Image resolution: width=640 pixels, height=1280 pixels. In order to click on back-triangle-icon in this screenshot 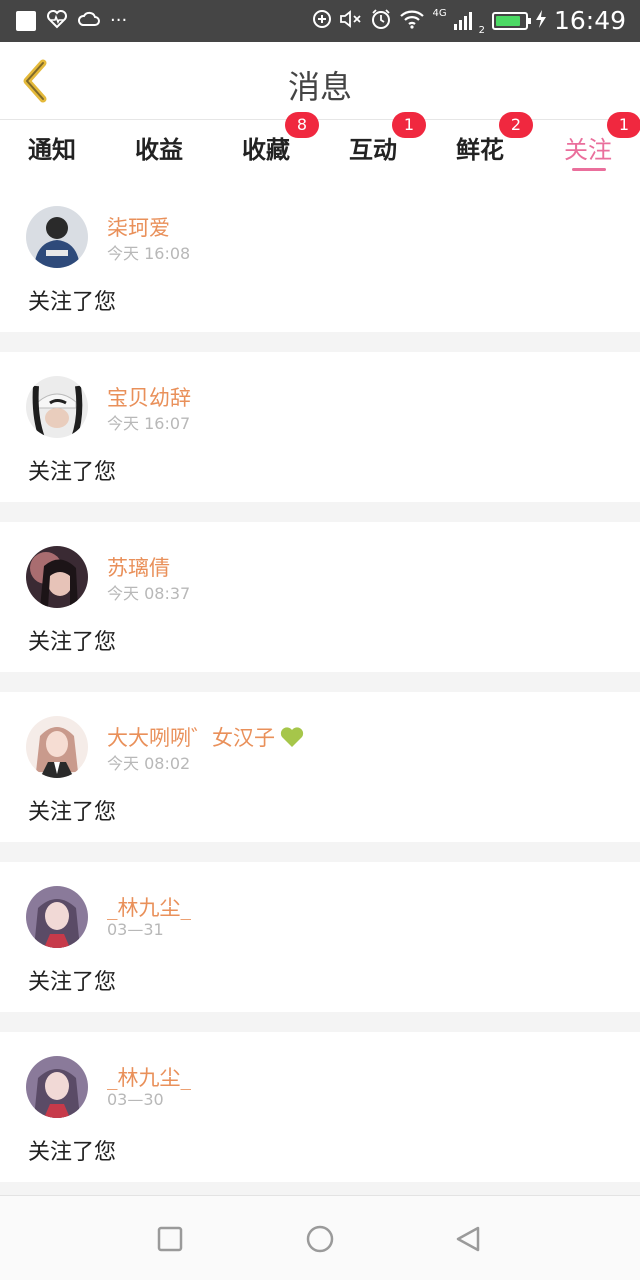, I will do `click(468, 1239)`.